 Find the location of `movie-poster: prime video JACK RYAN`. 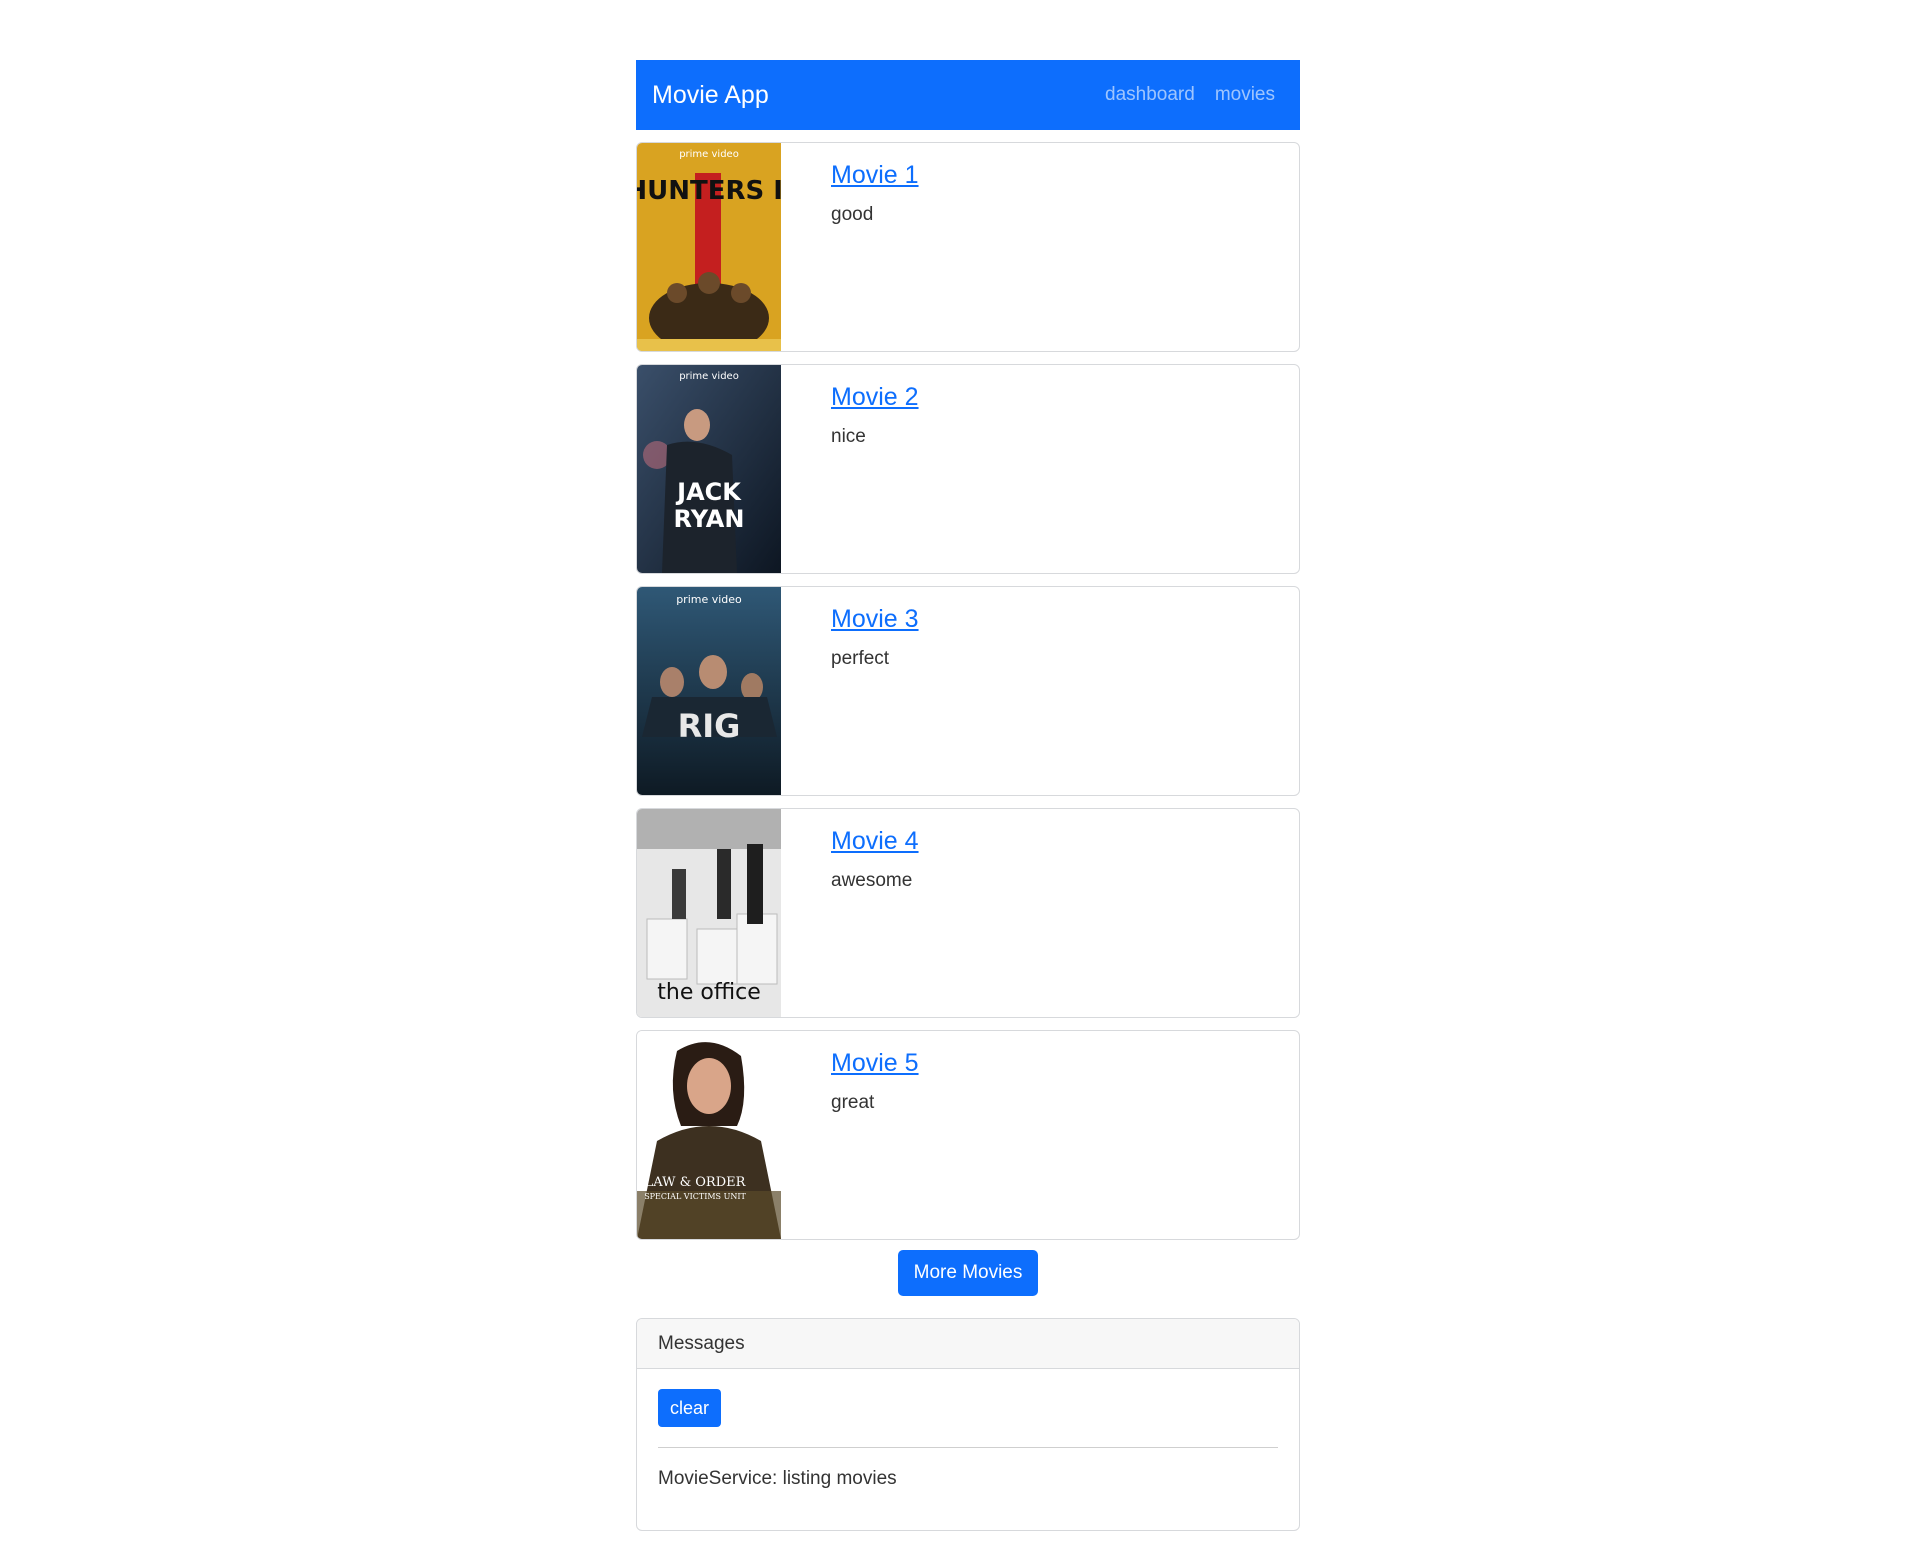

movie-poster: prime video JACK RYAN is located at coordinates (709, 469).